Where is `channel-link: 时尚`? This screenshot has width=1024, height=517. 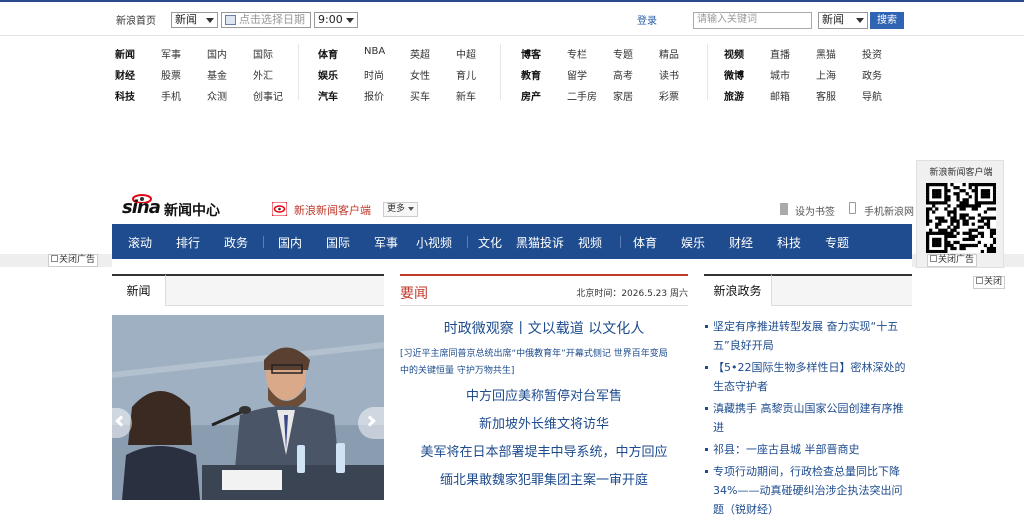
channel-link: 时尚 is located at coordinates (374, 74).